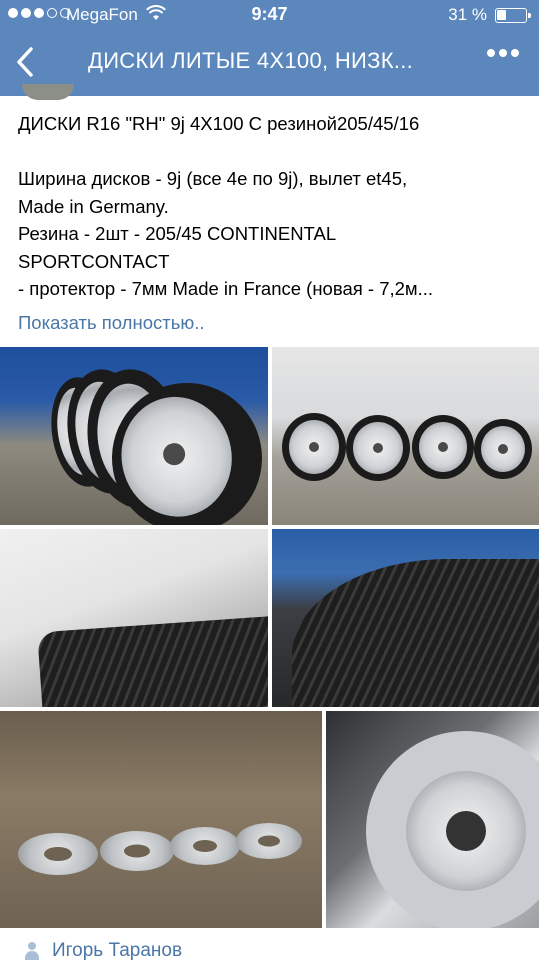  I want to click on back-button, so click(25, 62).